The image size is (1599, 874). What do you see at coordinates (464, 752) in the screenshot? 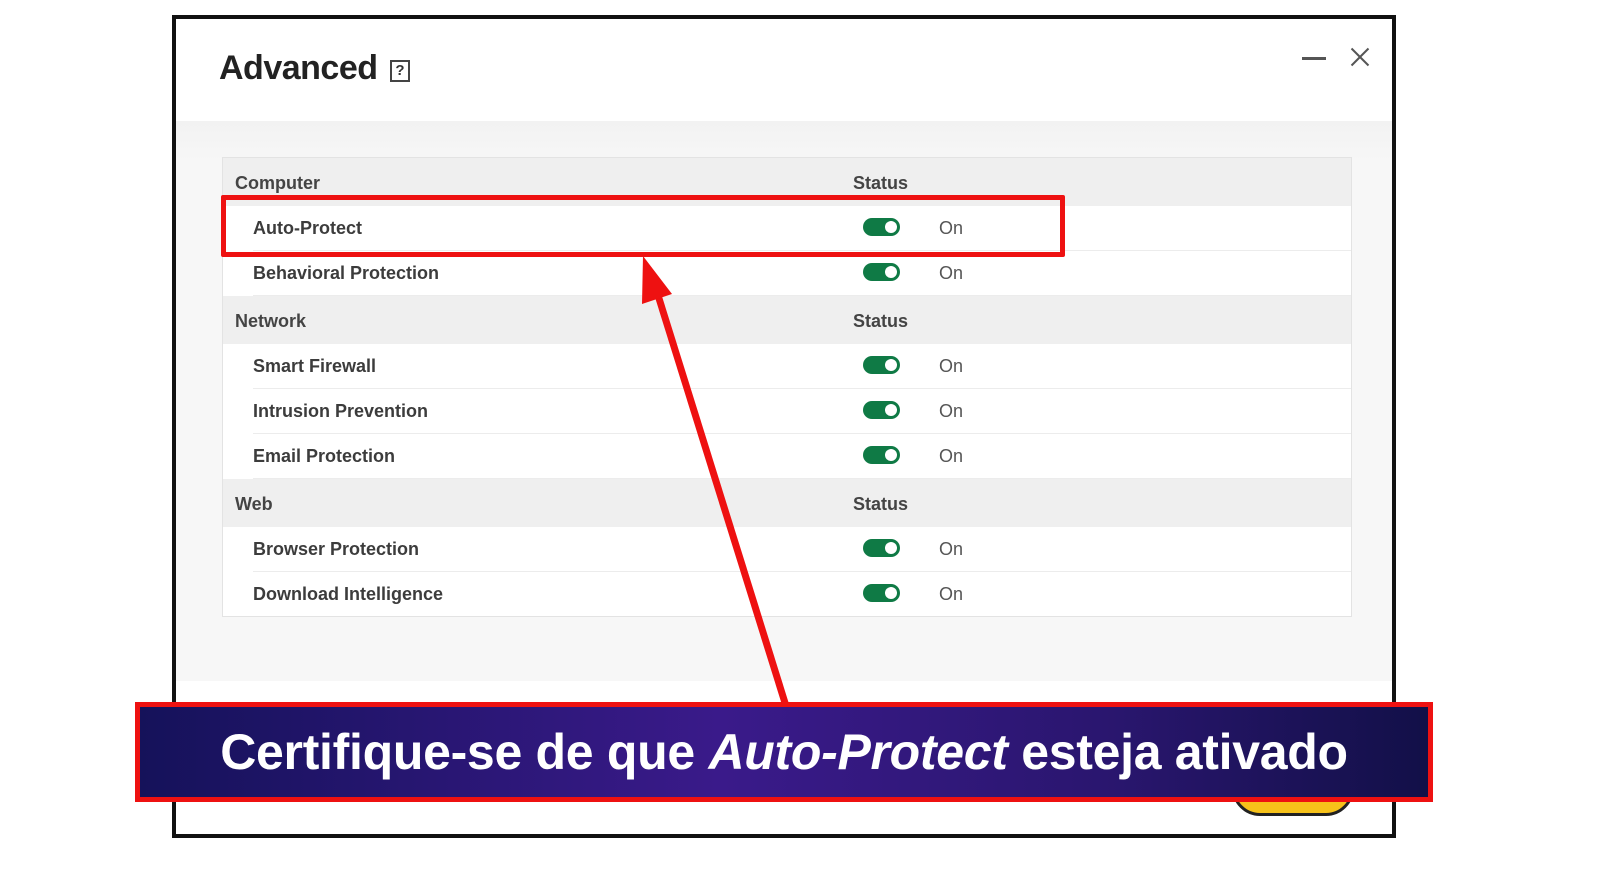
I see `caption-prefix: Certifique-se de que` at bounding box center [464, 752].